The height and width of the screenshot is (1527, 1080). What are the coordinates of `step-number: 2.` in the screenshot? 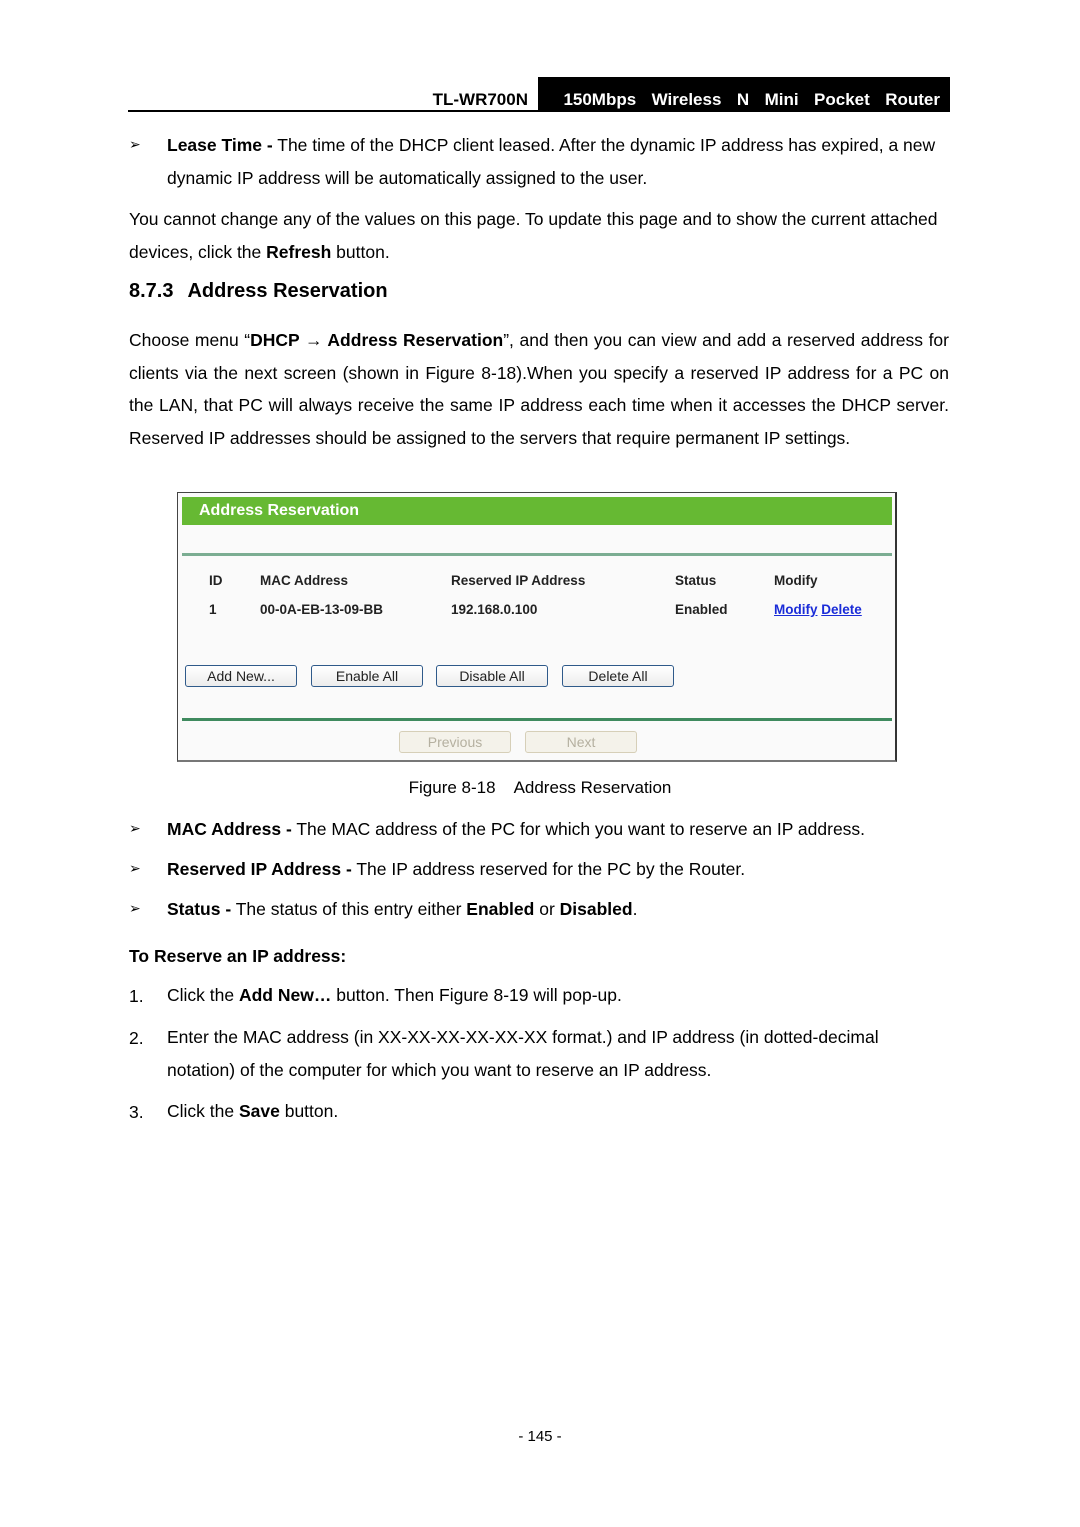 It's located at (136, 1038).